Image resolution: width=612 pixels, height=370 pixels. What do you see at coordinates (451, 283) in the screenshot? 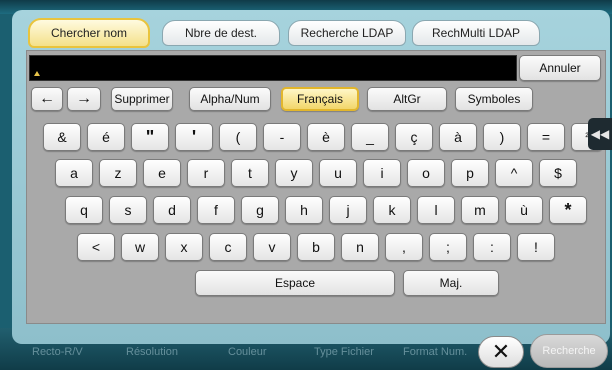
I see `shift-key: Maj.` at bounding box center [451, 283].